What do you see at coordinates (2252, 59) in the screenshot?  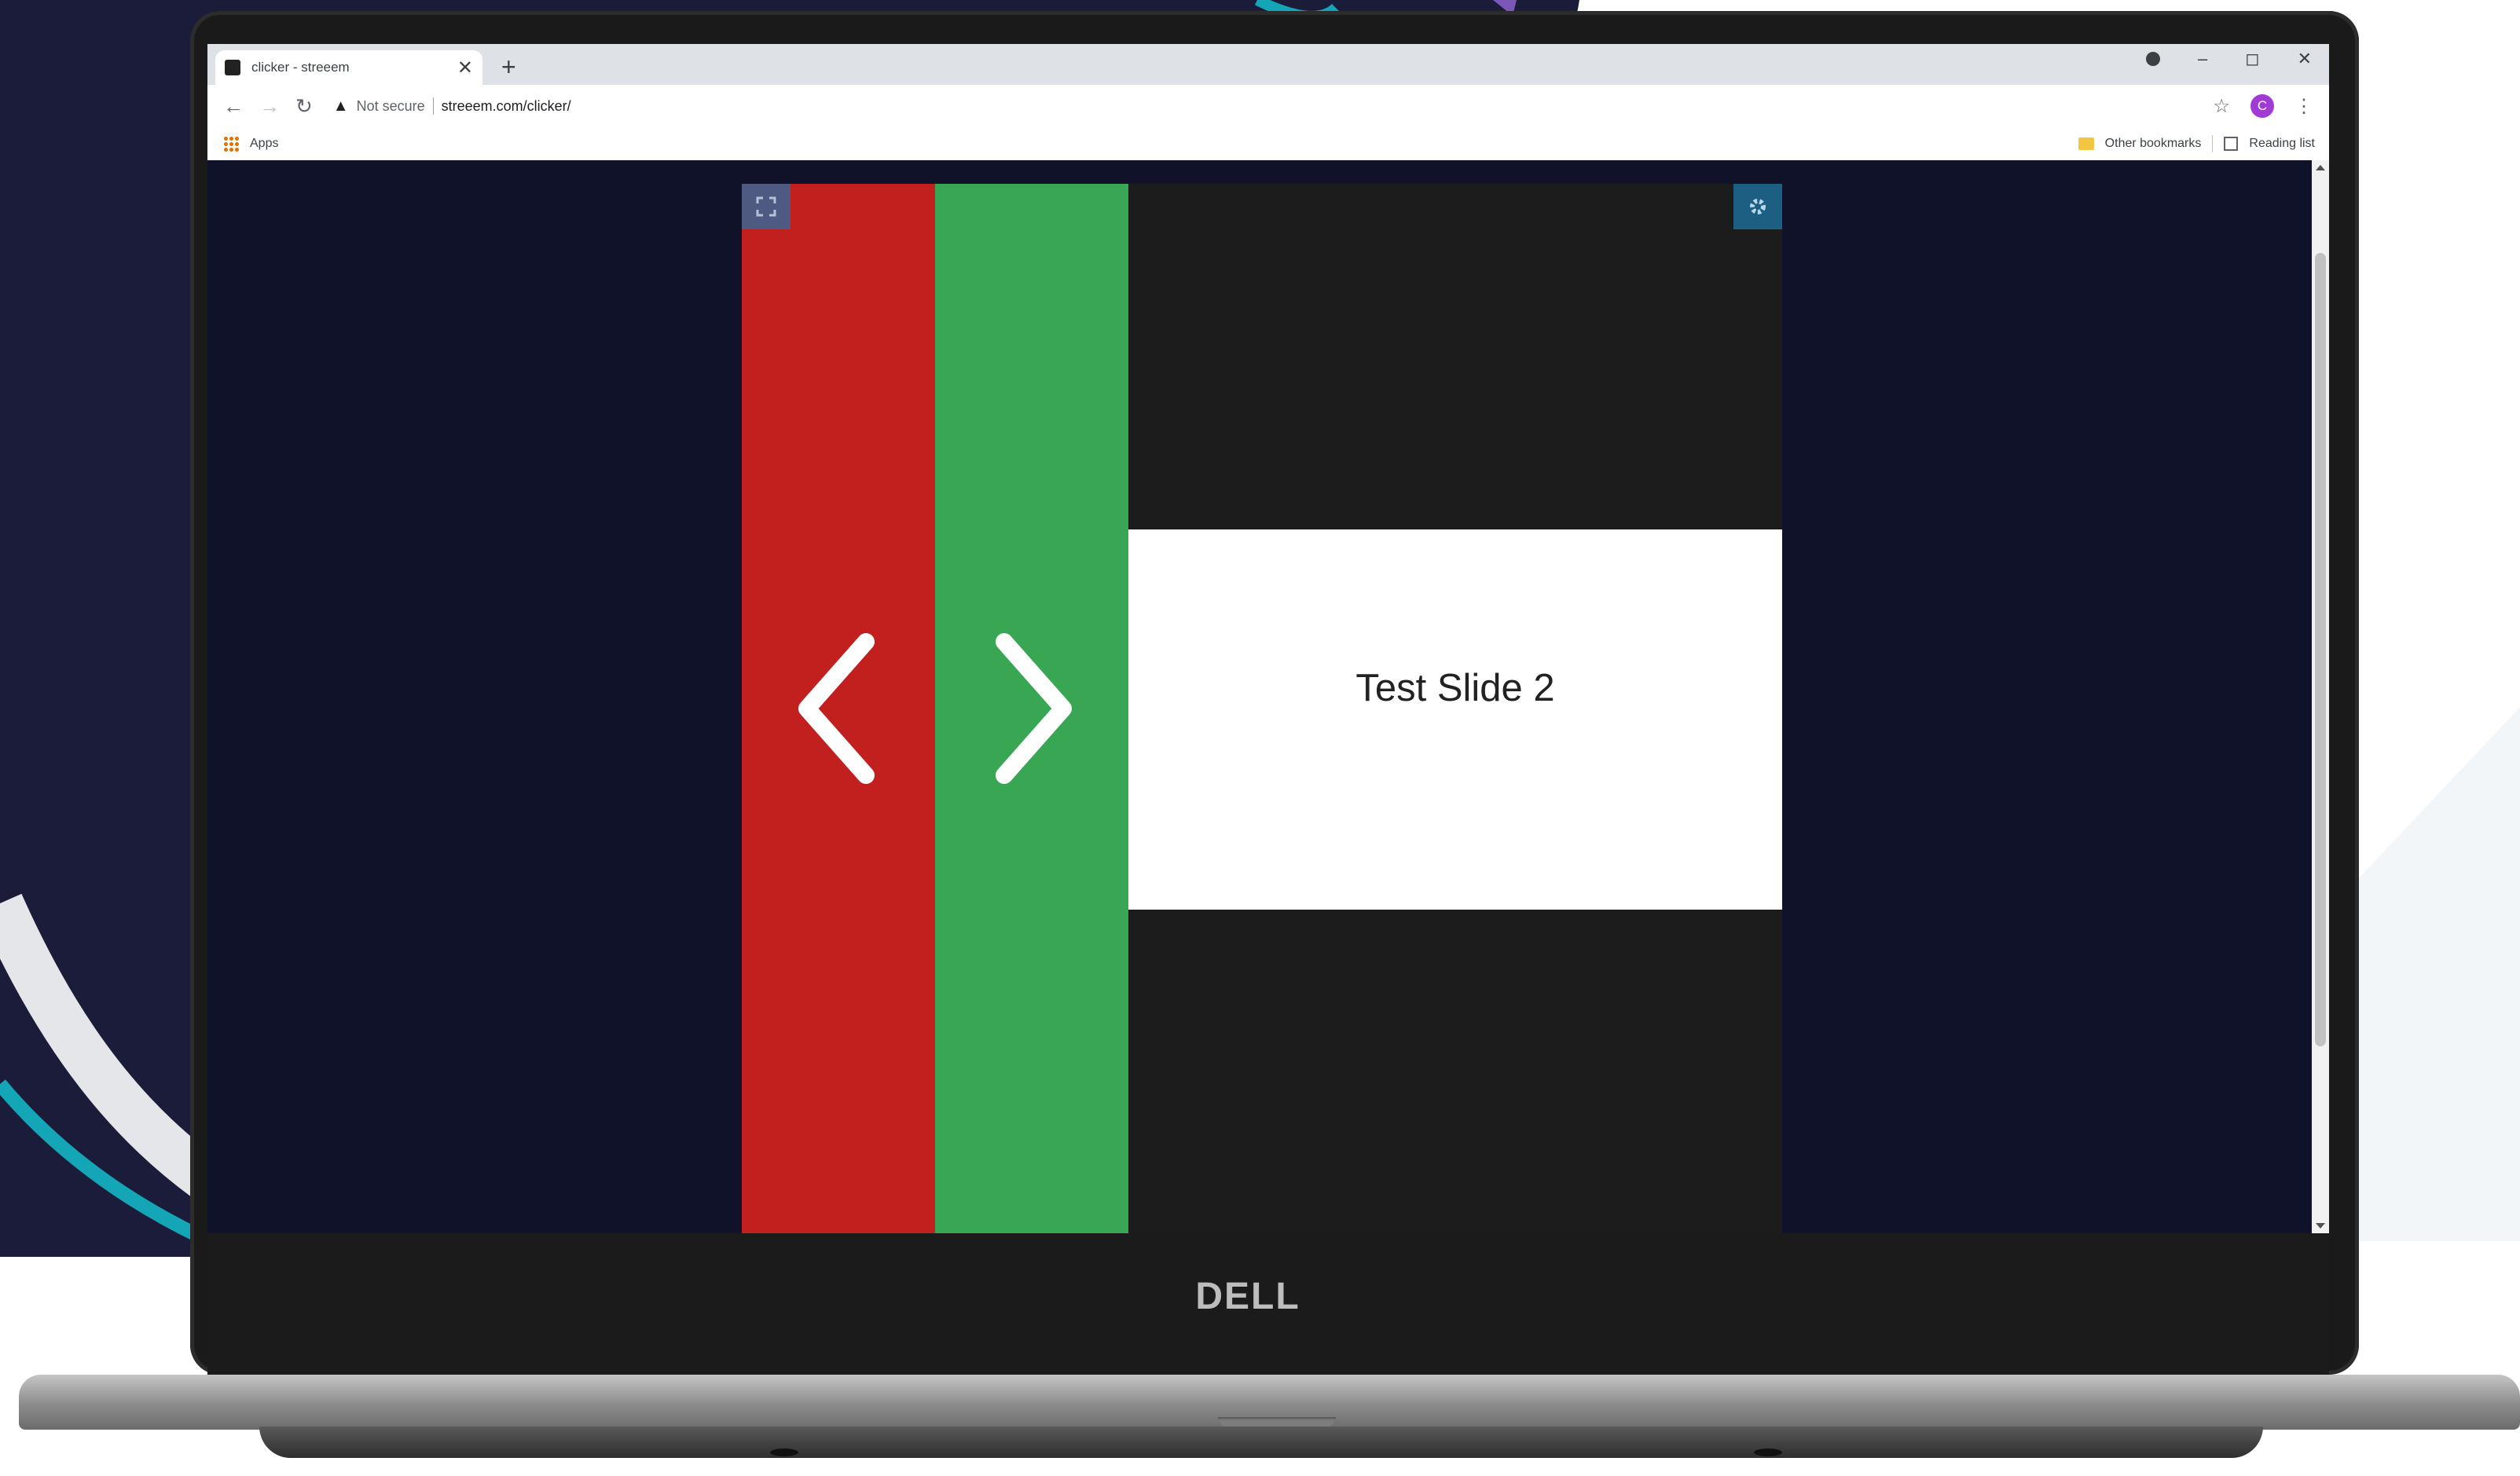 I see `restore-button: ◻` at bounding box center [2252, 59].